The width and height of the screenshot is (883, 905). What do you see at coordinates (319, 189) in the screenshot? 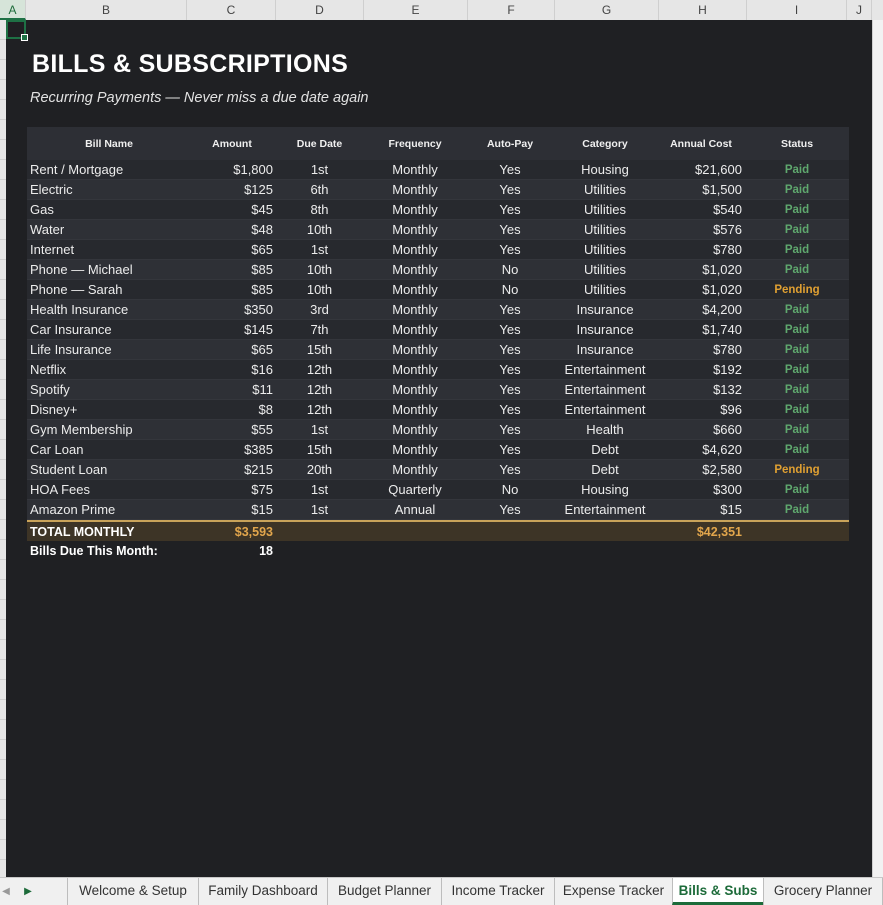
I see `cell-due-date: 6th` at bounding box center [319, 189].